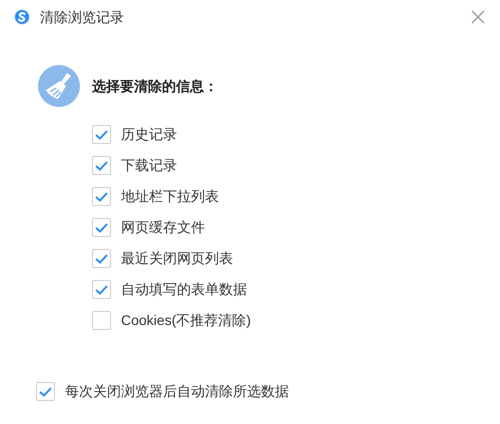  I want to click on checkbox-option: 网页缓存文件, so click(296, 227).